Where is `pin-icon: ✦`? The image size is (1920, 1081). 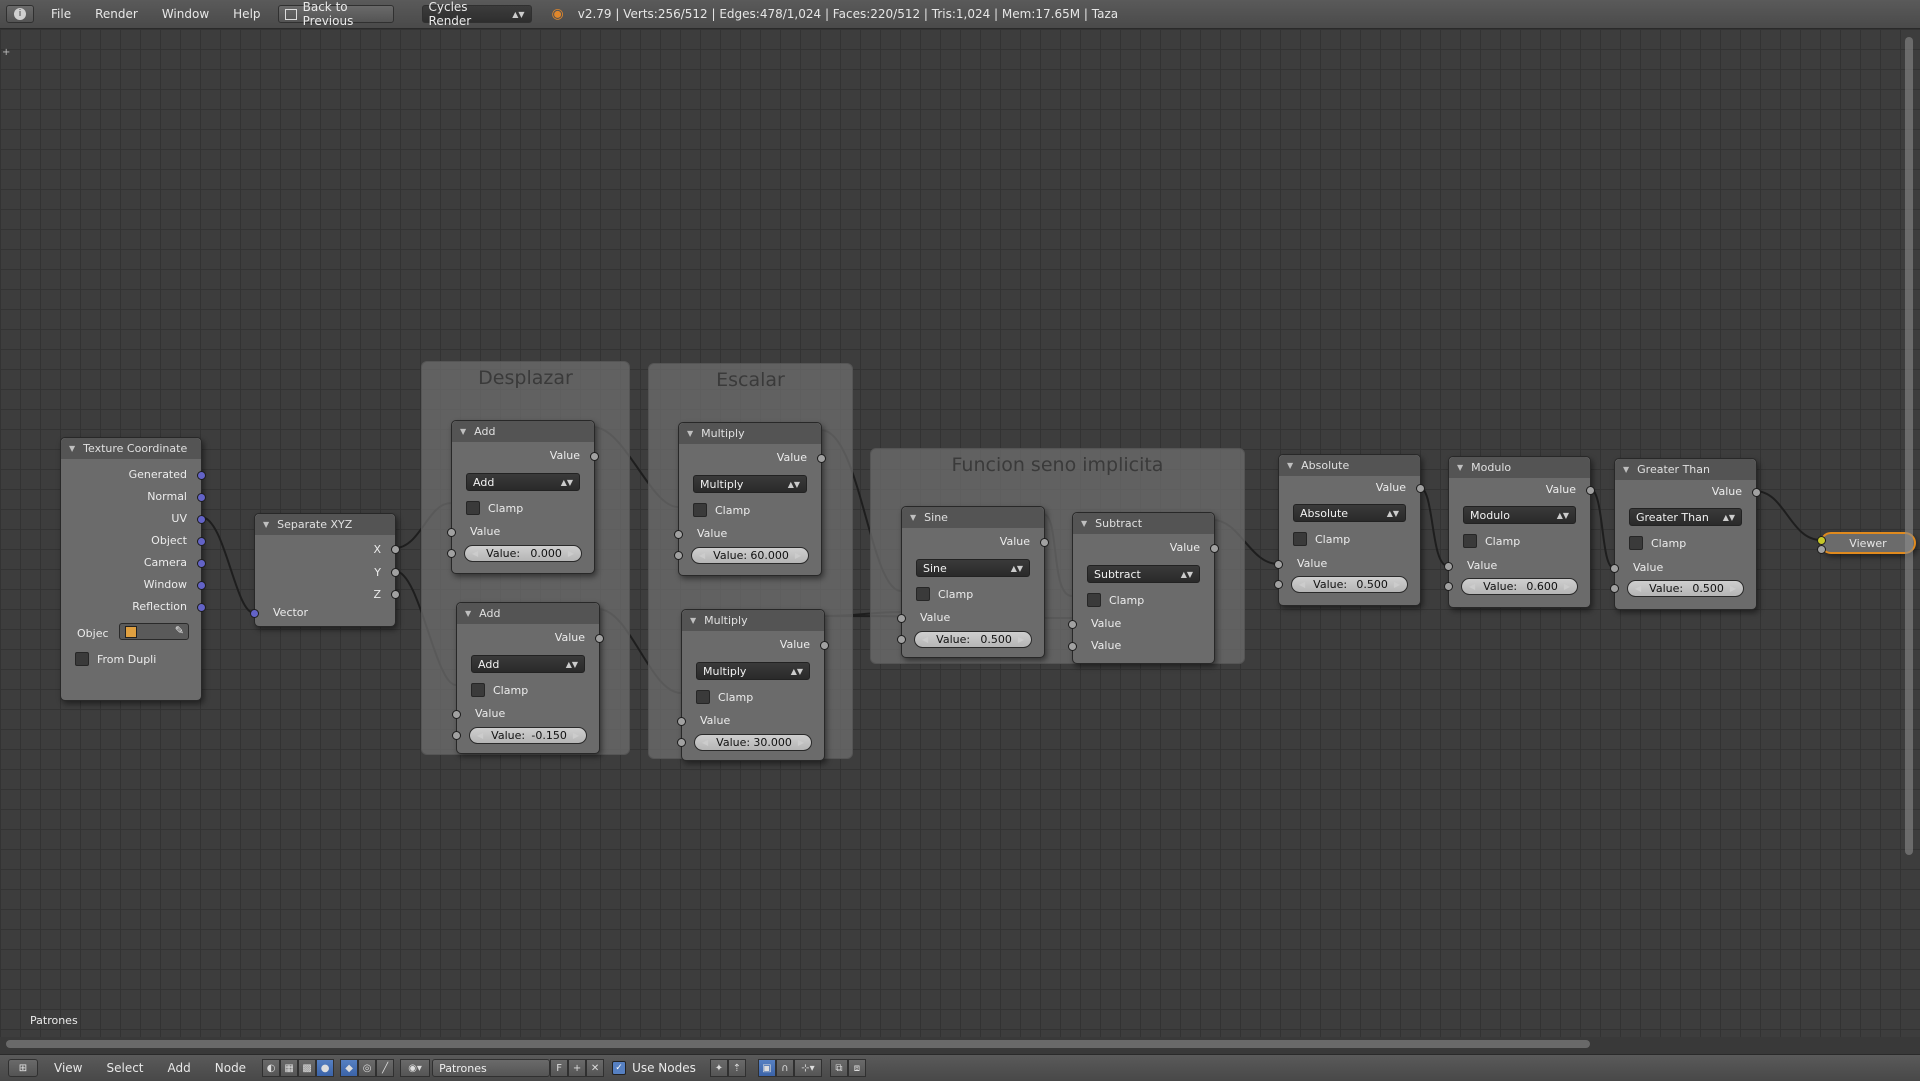
pin-icon: ✦ is located at coordinates (718, 1068).